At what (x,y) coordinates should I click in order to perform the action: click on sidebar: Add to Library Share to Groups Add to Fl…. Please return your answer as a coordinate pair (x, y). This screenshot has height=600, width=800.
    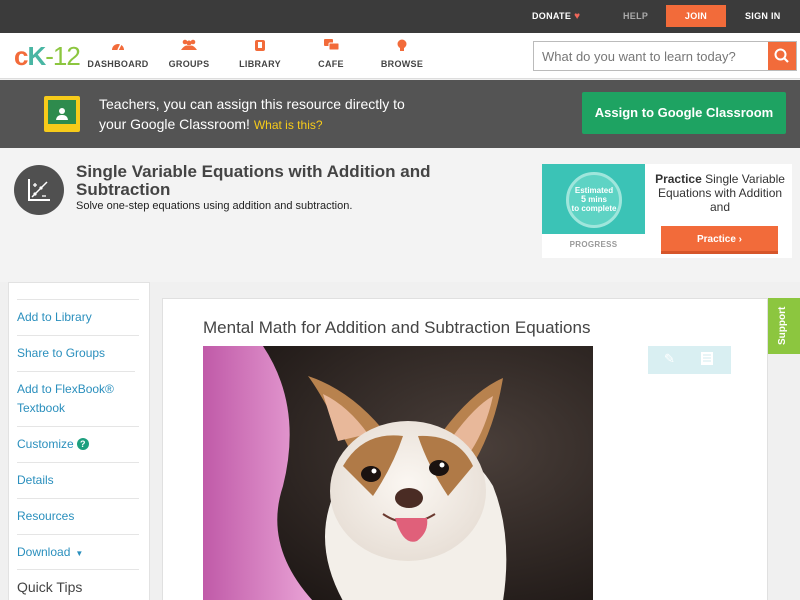
    Looking at the image, I should click on (79, 441).